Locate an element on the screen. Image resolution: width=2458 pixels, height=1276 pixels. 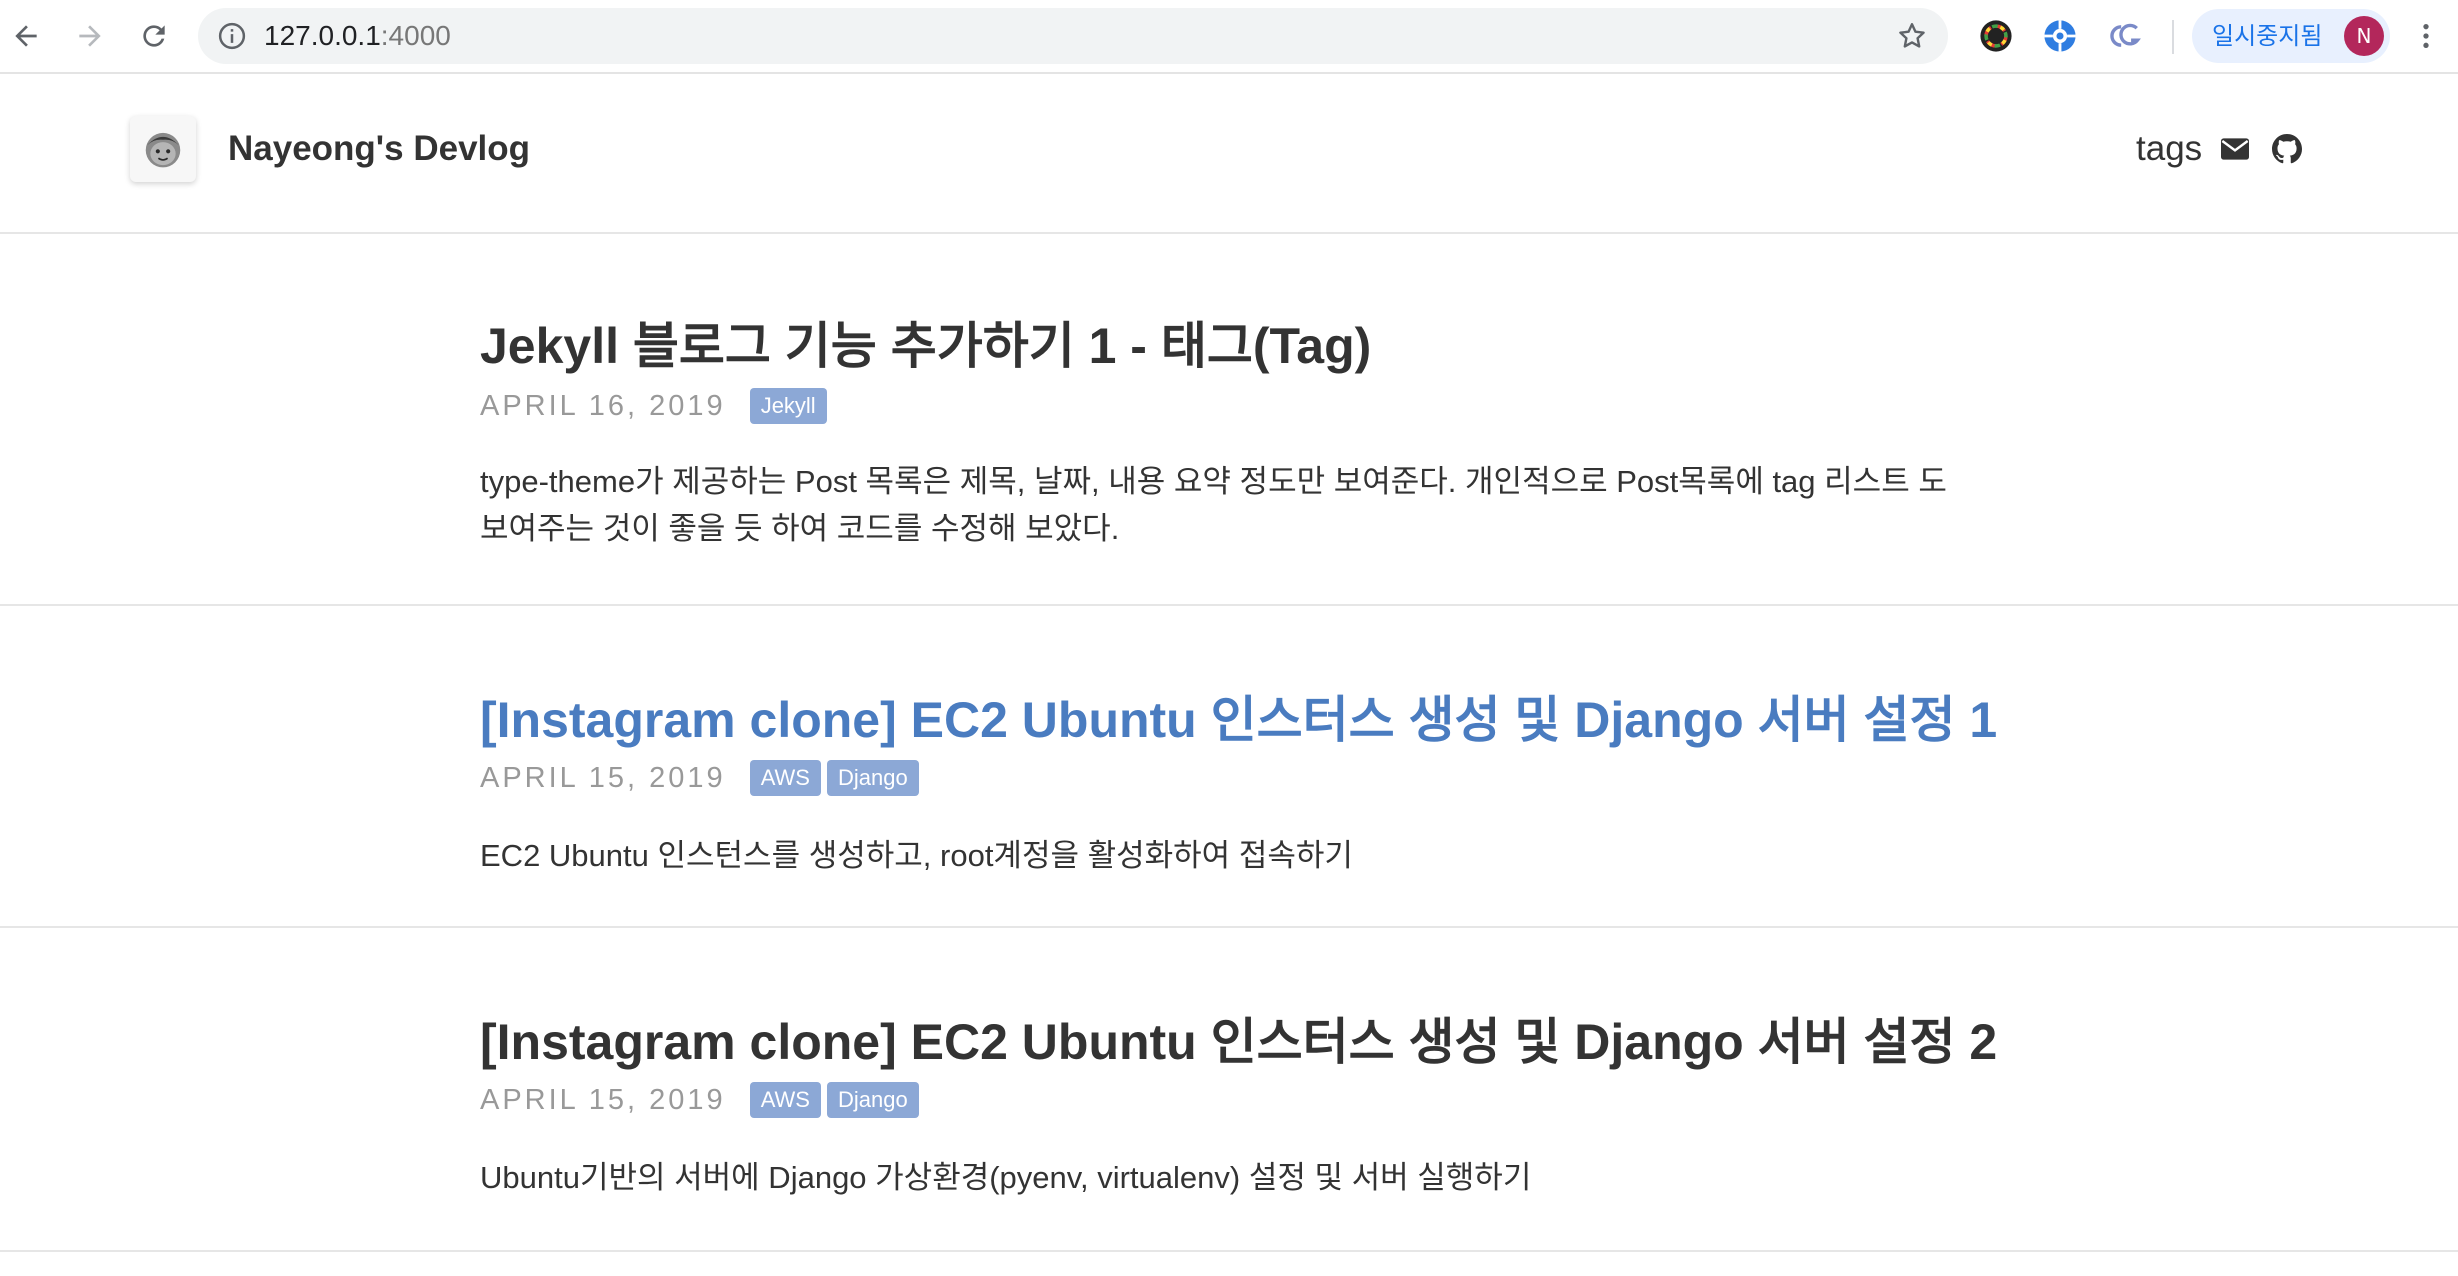
avatar-face-icon is located at coordinates (163, 150).